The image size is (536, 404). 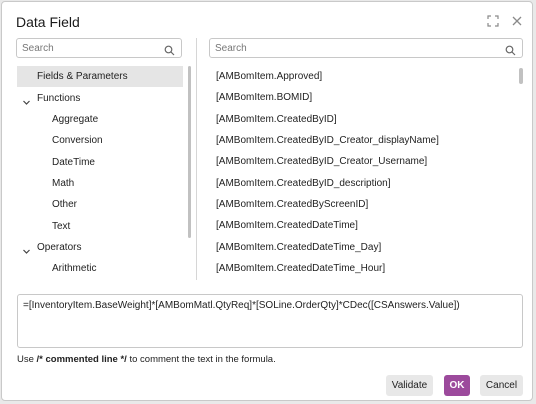 I want to click on tree-item-fields-parameters: Fields & Parameters, so click(x=100, y=76).